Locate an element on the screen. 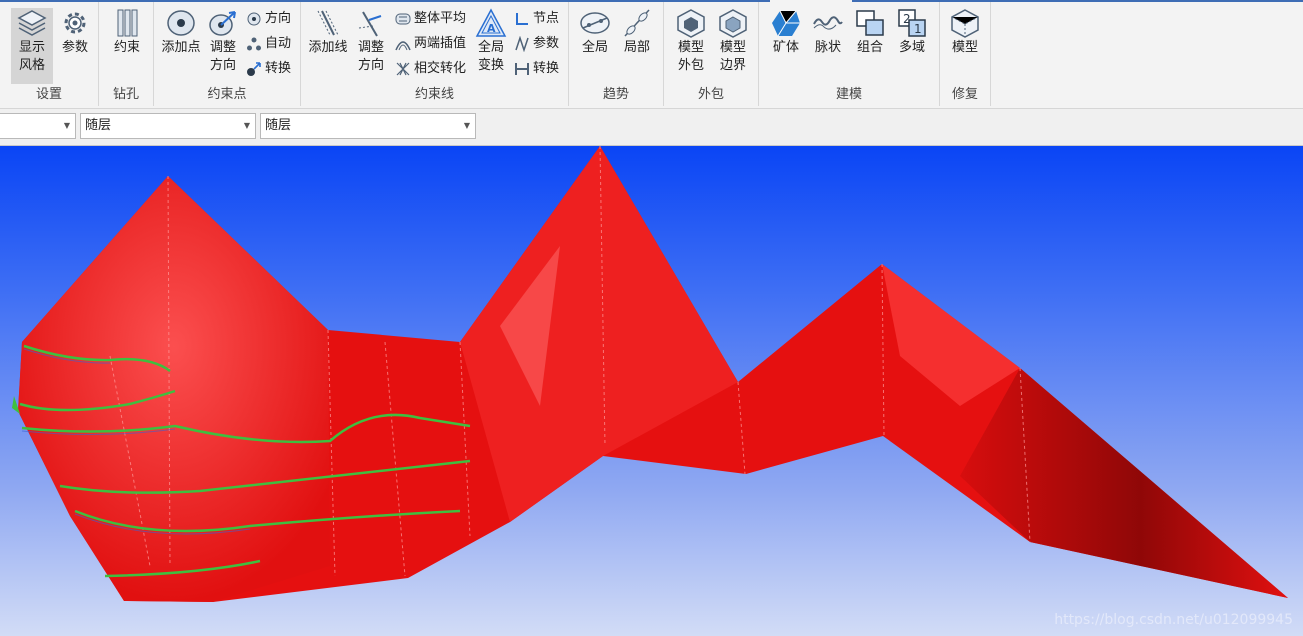 The image size is (1303, 636). point-direction-label: 方向 is located at coordinates (278, 18).